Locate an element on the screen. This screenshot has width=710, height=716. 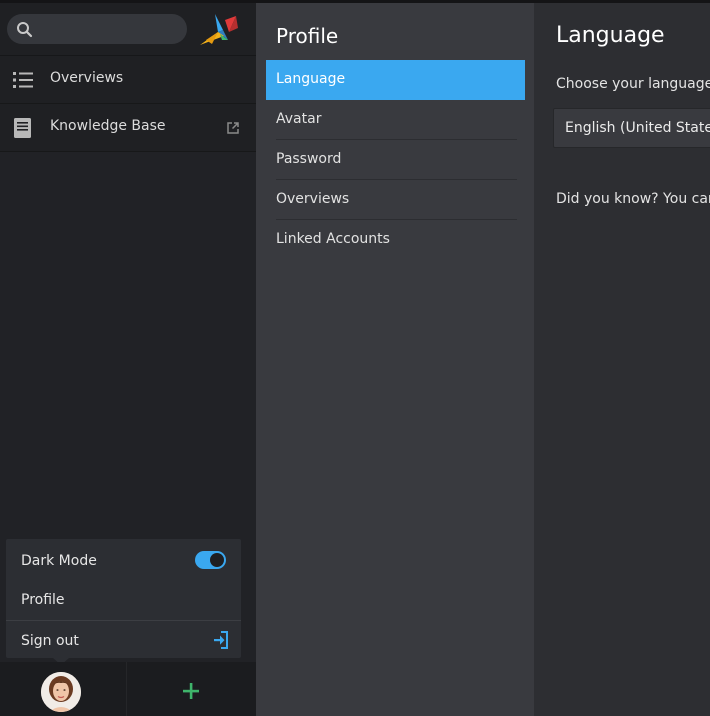
tip-text: Did you know? You can h is located at coordinates (633, 199).